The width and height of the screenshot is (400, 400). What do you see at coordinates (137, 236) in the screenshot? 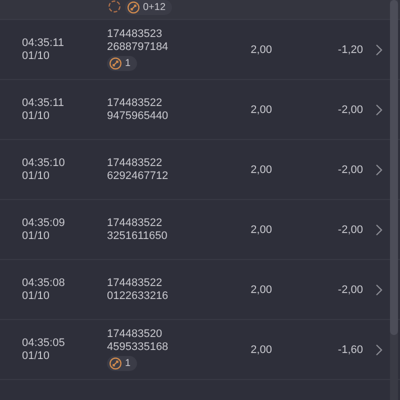
I see `id-text: 3251611650` at bounding box center [137, 236].